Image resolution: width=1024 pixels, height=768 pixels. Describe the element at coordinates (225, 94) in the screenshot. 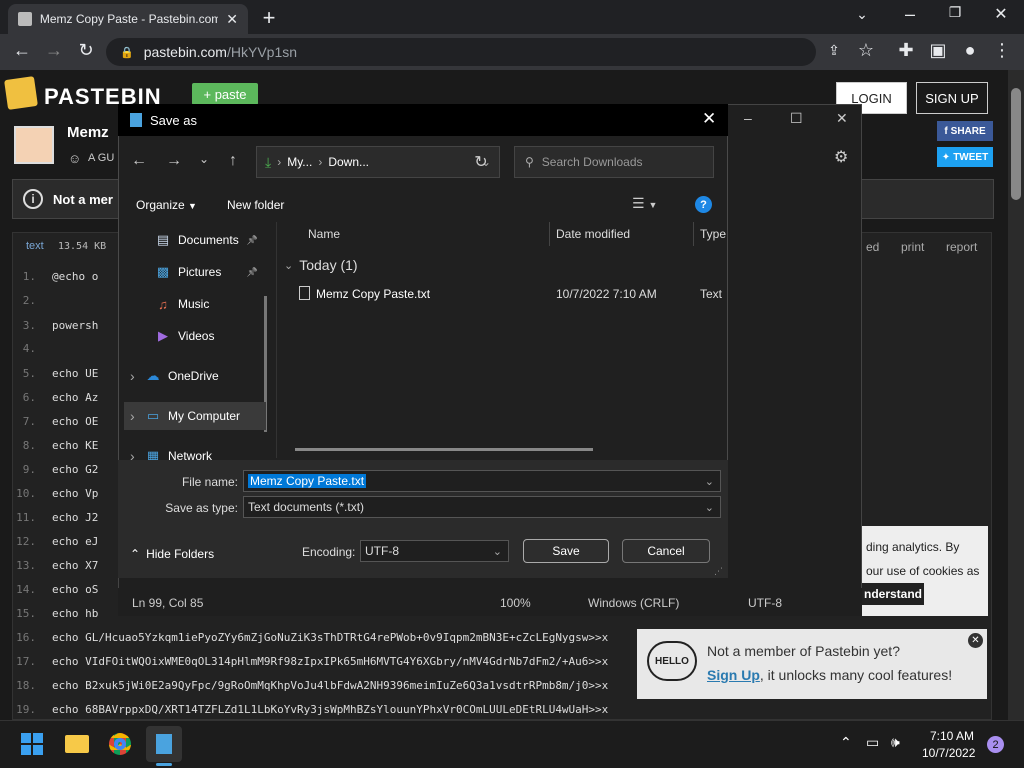

I see `new-paste-button: + paste` at that location.